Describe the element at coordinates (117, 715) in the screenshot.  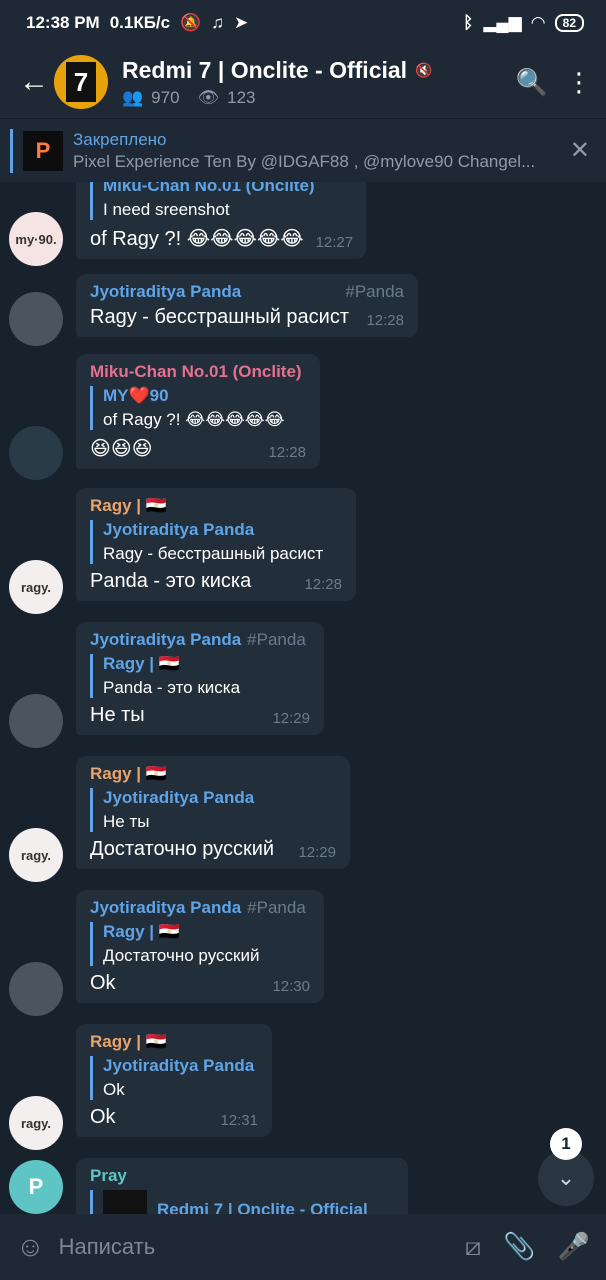
I see `message-text: Не ты` at that location.